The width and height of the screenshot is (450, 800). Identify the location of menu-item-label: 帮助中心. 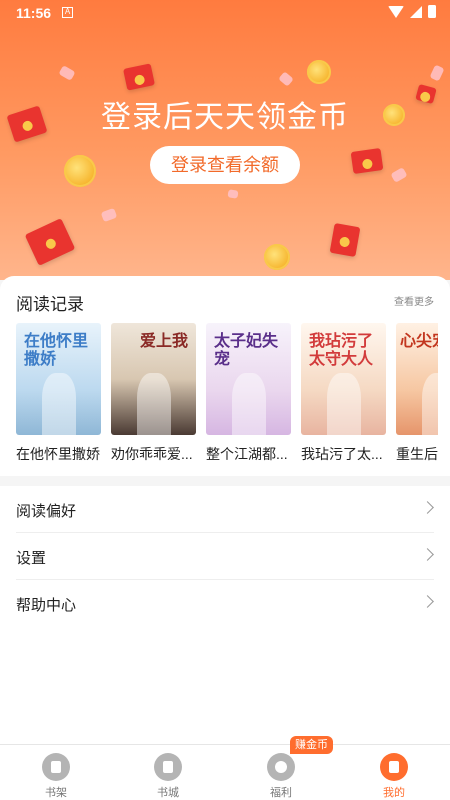
(46, 605).